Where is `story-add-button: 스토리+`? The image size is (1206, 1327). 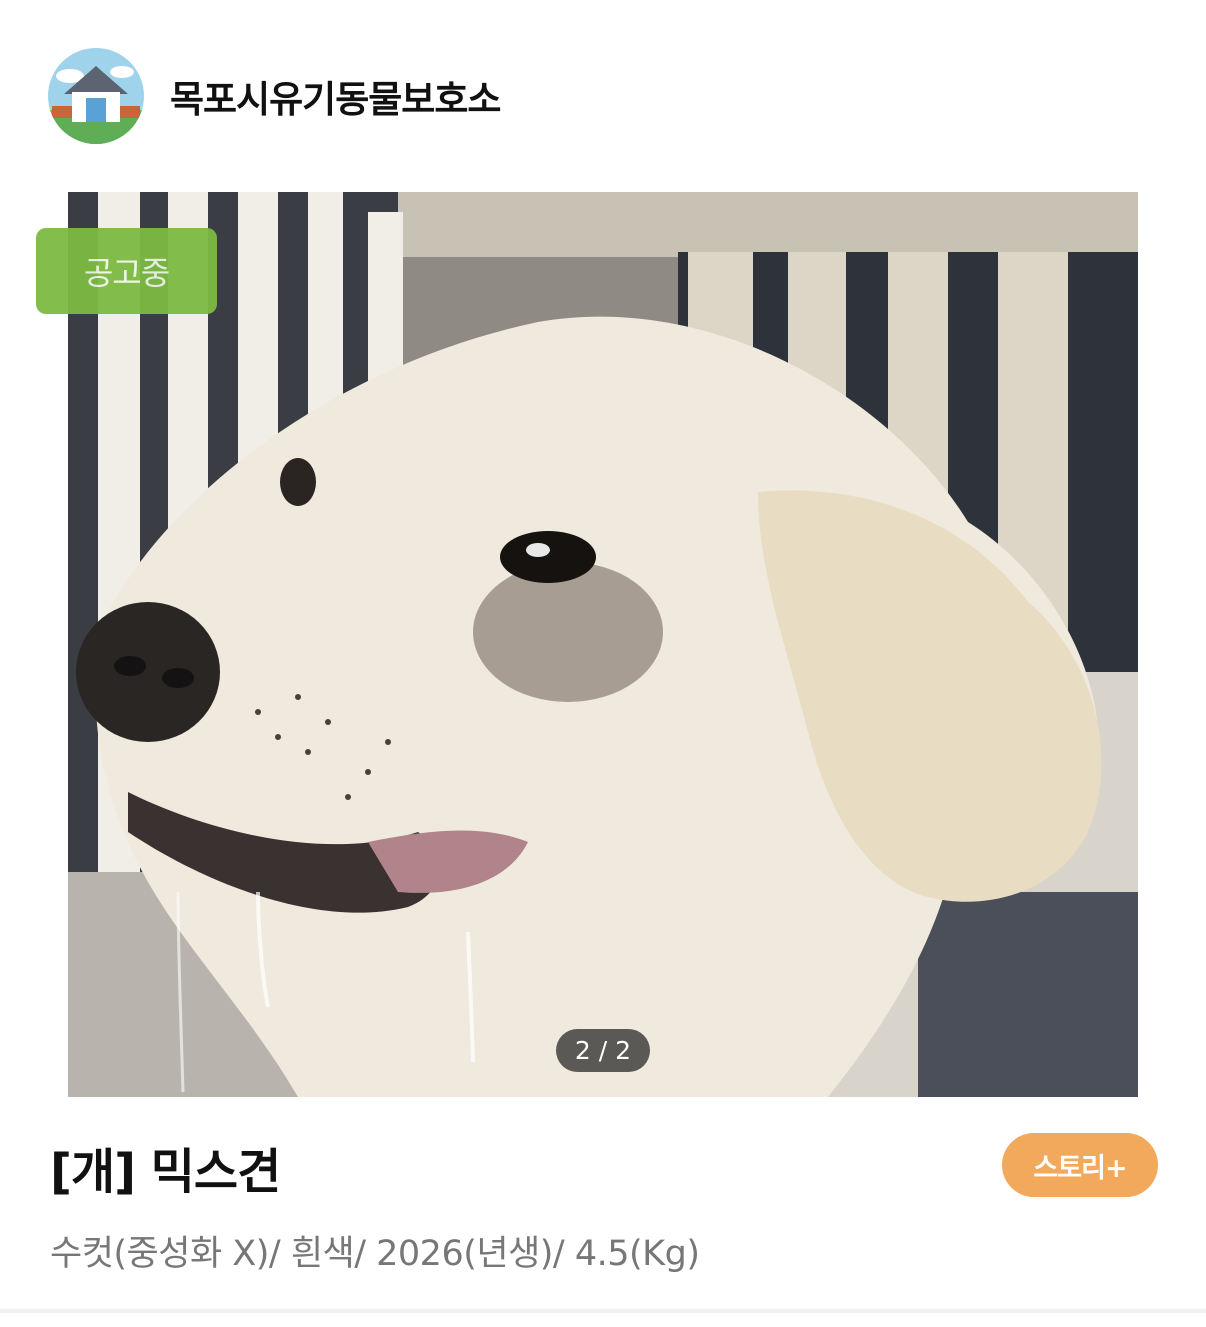 story-add-button: 스토리+ is located at coordinates (1080, 1165).